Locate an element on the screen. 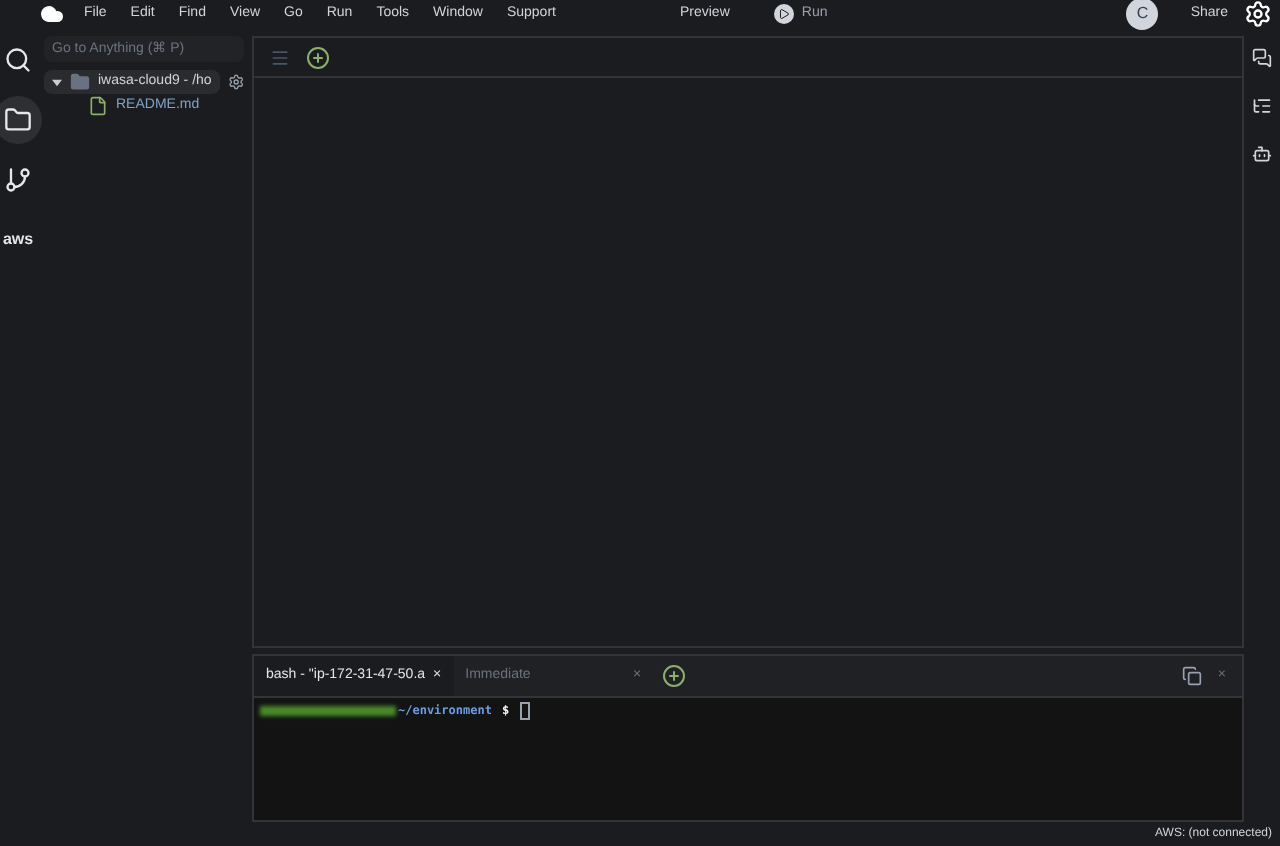 The width and height of the screenshot is (1280, 846). copy-icon is located at coordinates (1191, 676).